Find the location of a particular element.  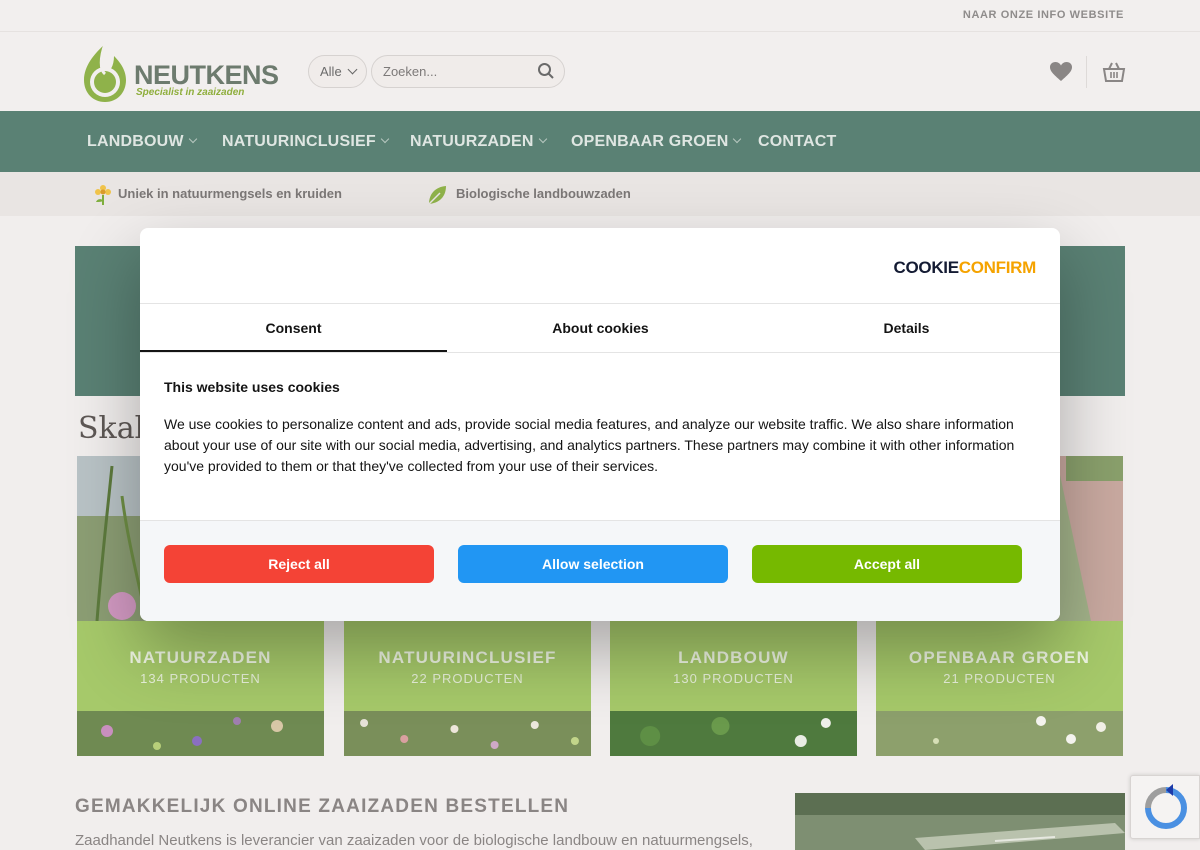

tab-label: About cookies is located at coordinates (600, 328).